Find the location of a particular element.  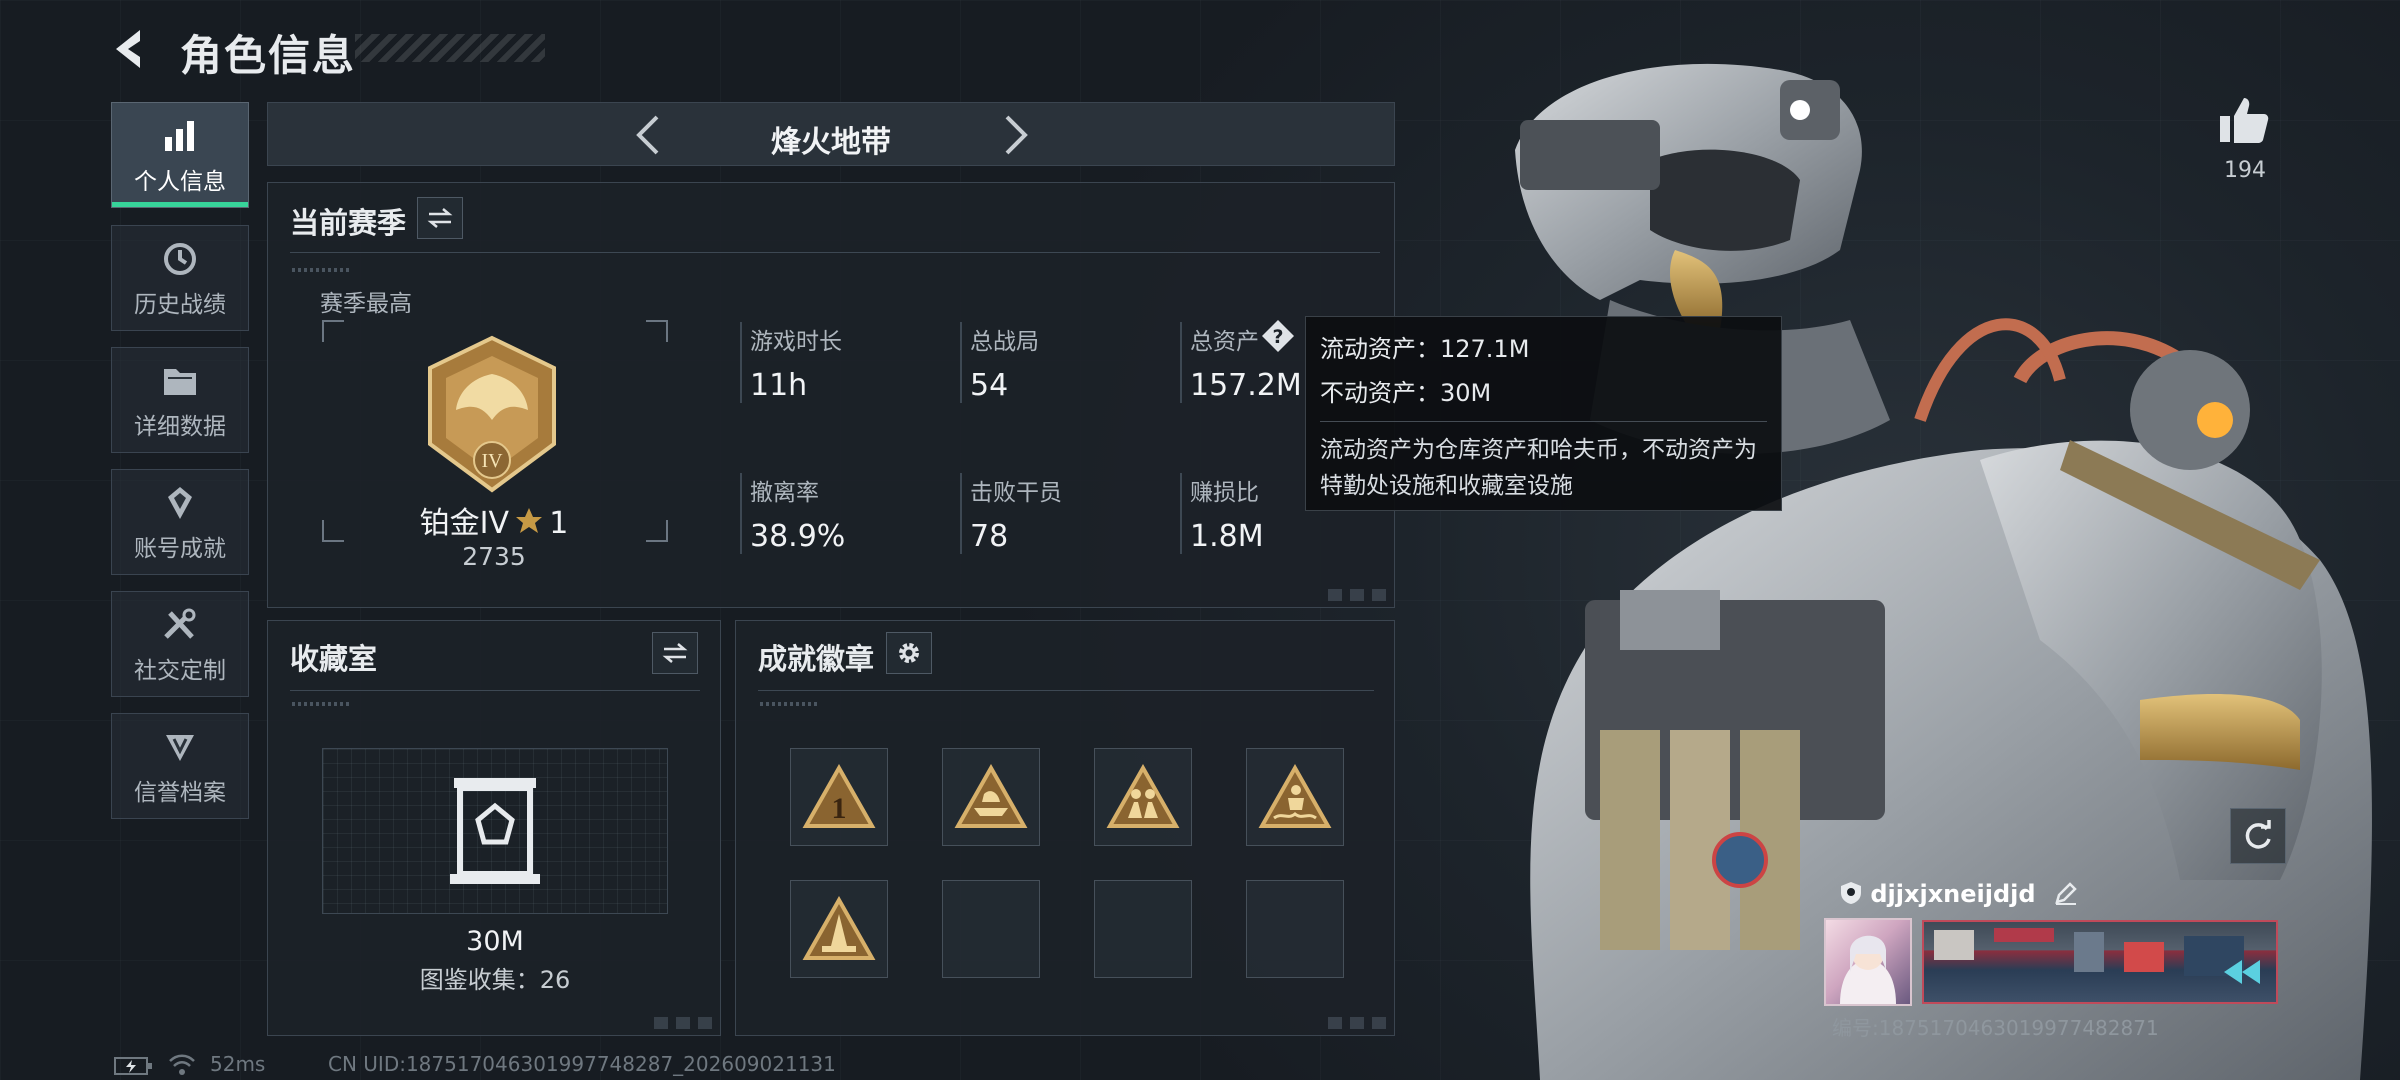

rank-name-row: 铂金IV 1 is located at coordinates (494, 520).